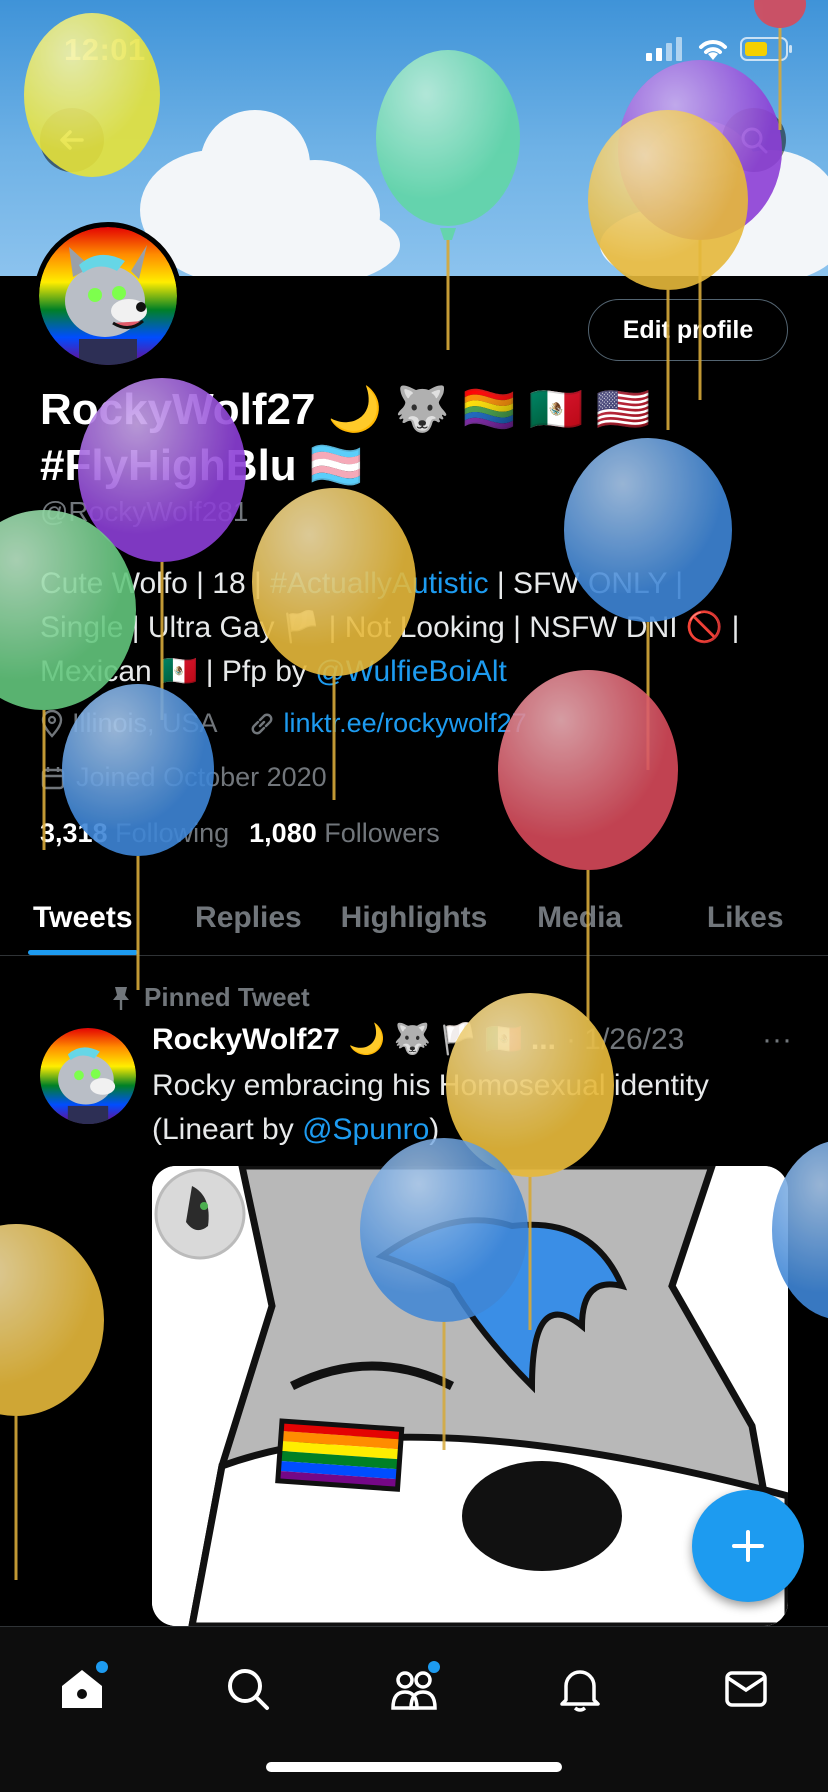 The height and width of the screenshot is (1792, 828). I want to click on following-count: 3,318, so click(74, 833).